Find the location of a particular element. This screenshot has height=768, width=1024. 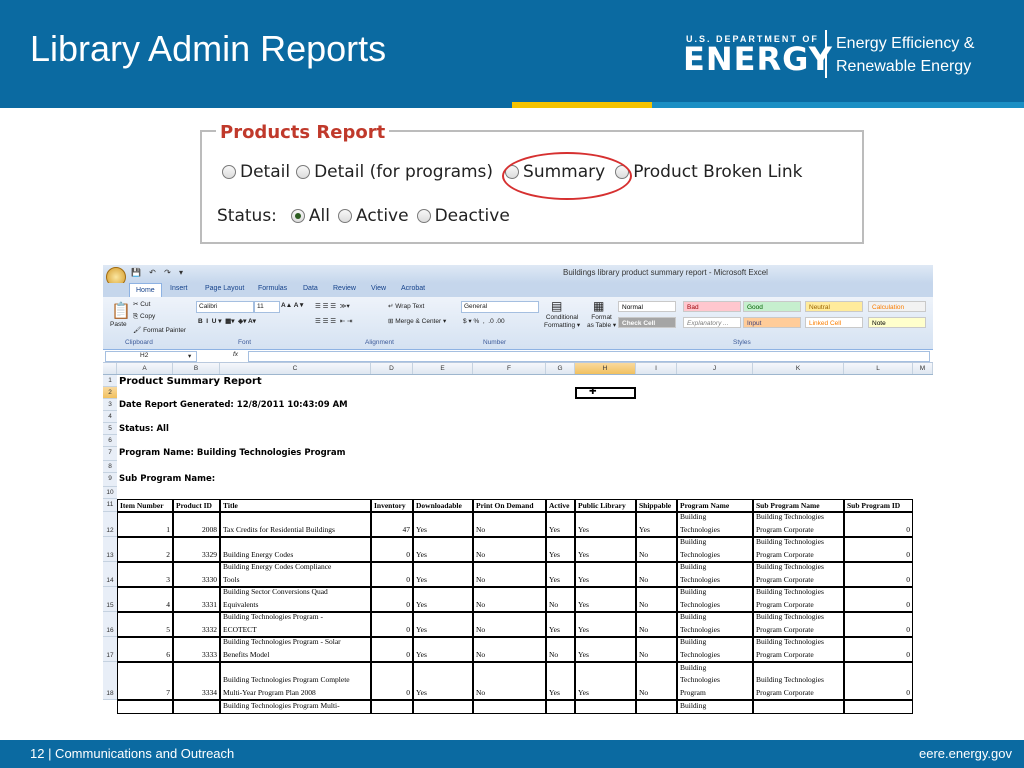

tab-page-layout: Page Layout is located at coordinates (224, 288).